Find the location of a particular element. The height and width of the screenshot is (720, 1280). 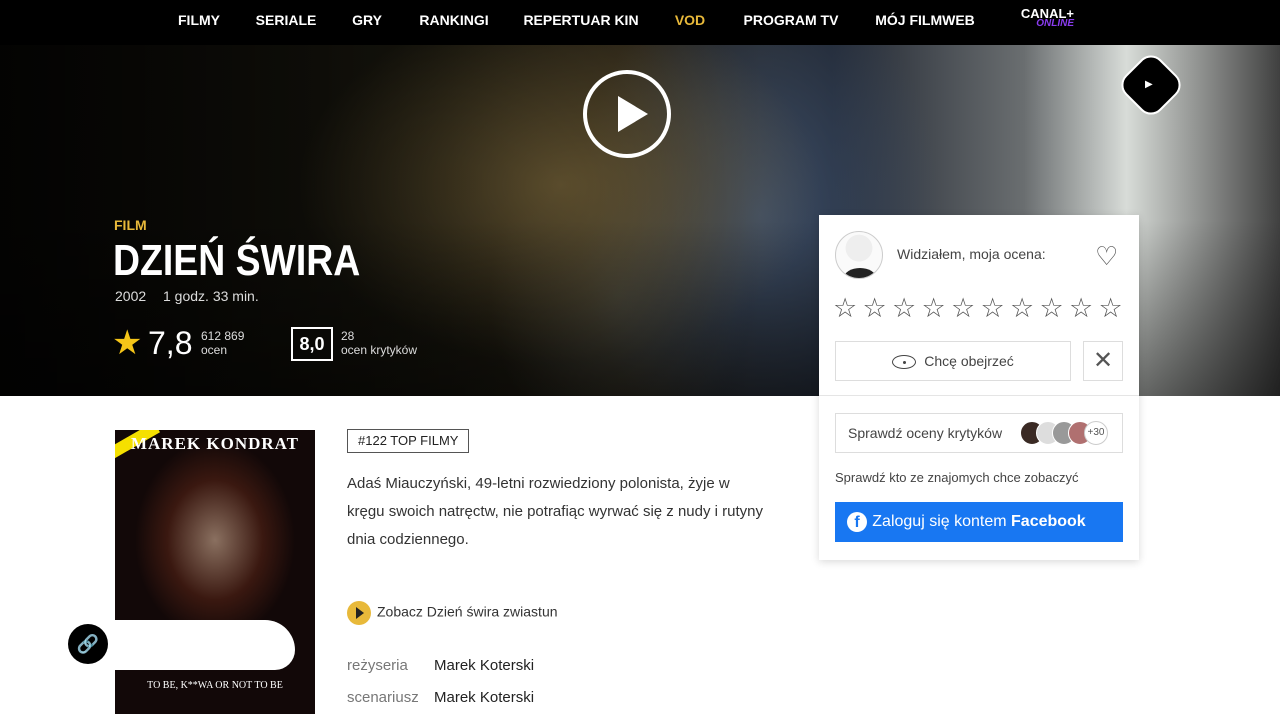

star-6: ☆ is located at coordinates (994, 308).